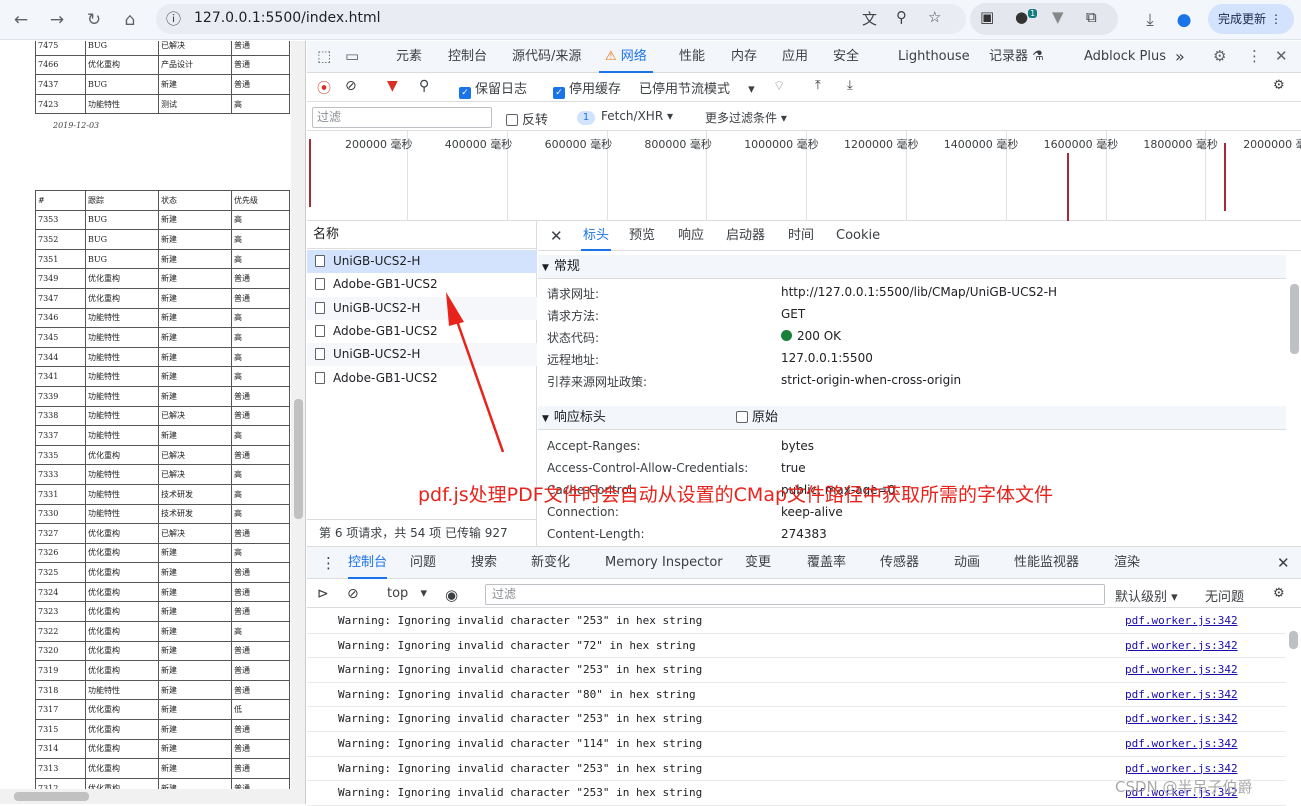 The width and height of the screenshot is (1301, 806). I want to click on watermark: CSDN @半吊子伯爵, so click(1184, 787).